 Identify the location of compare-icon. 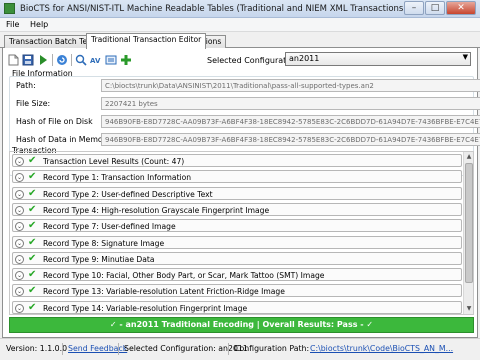
(111, 60).